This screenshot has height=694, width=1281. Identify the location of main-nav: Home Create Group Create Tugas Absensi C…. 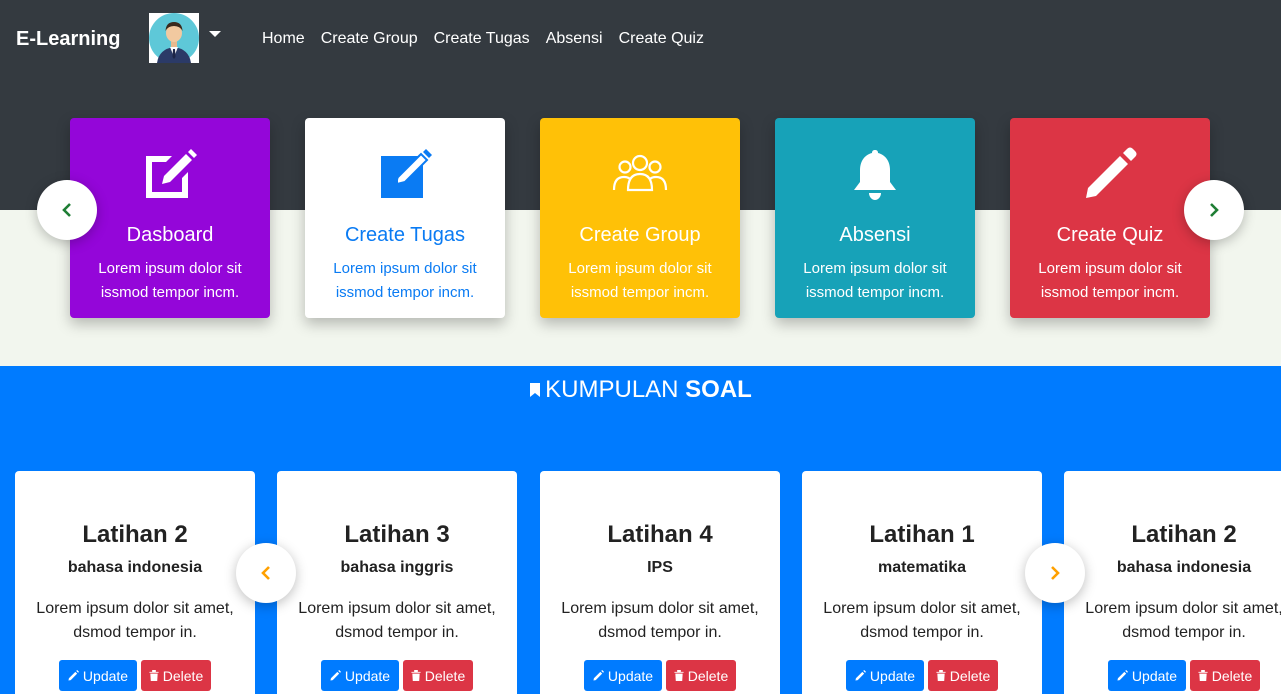
(483, 39).